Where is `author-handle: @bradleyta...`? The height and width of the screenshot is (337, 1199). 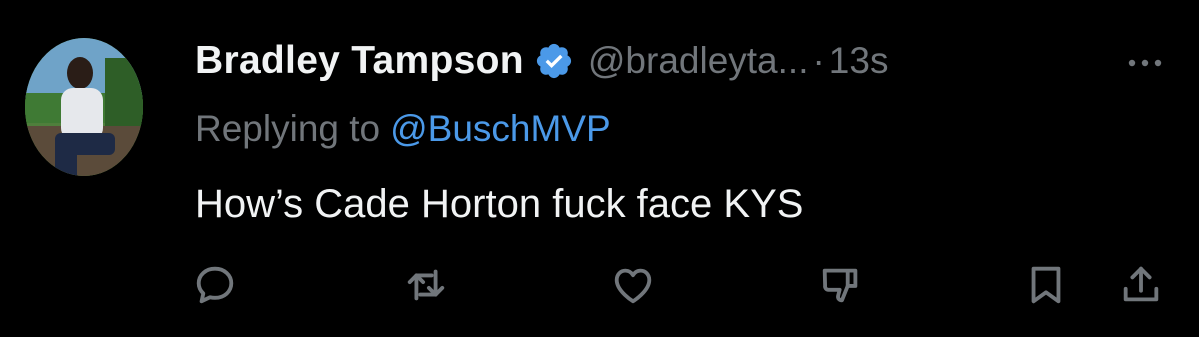
author-handle: @bradleyta... is located at coordinates (698, 61).